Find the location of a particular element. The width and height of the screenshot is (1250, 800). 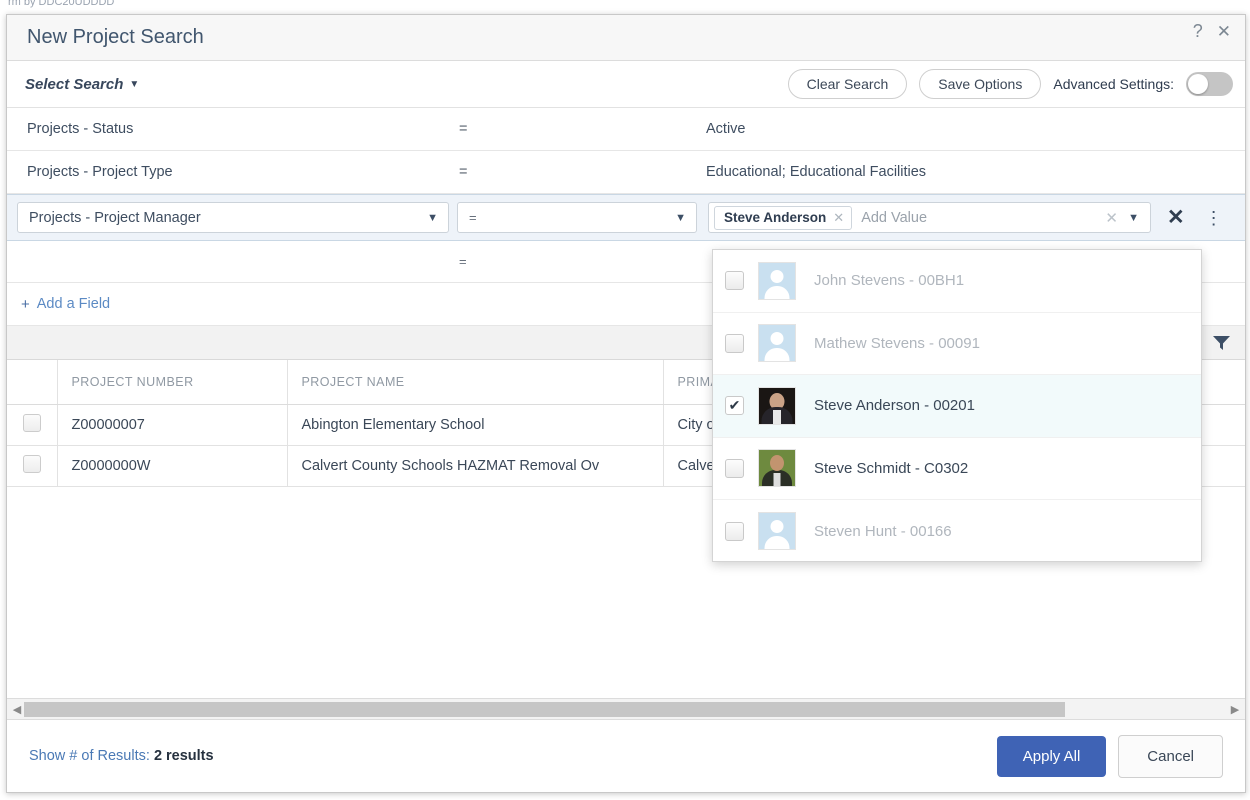

plus-icon: + is located at coordinates (25, 304).